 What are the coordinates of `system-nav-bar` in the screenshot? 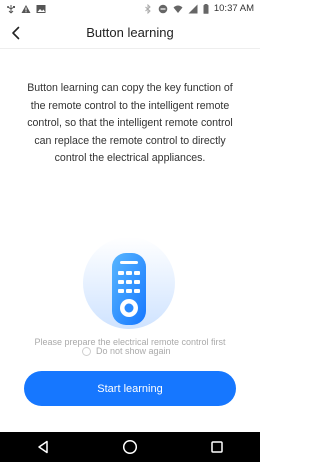 It's located at (130, 447).